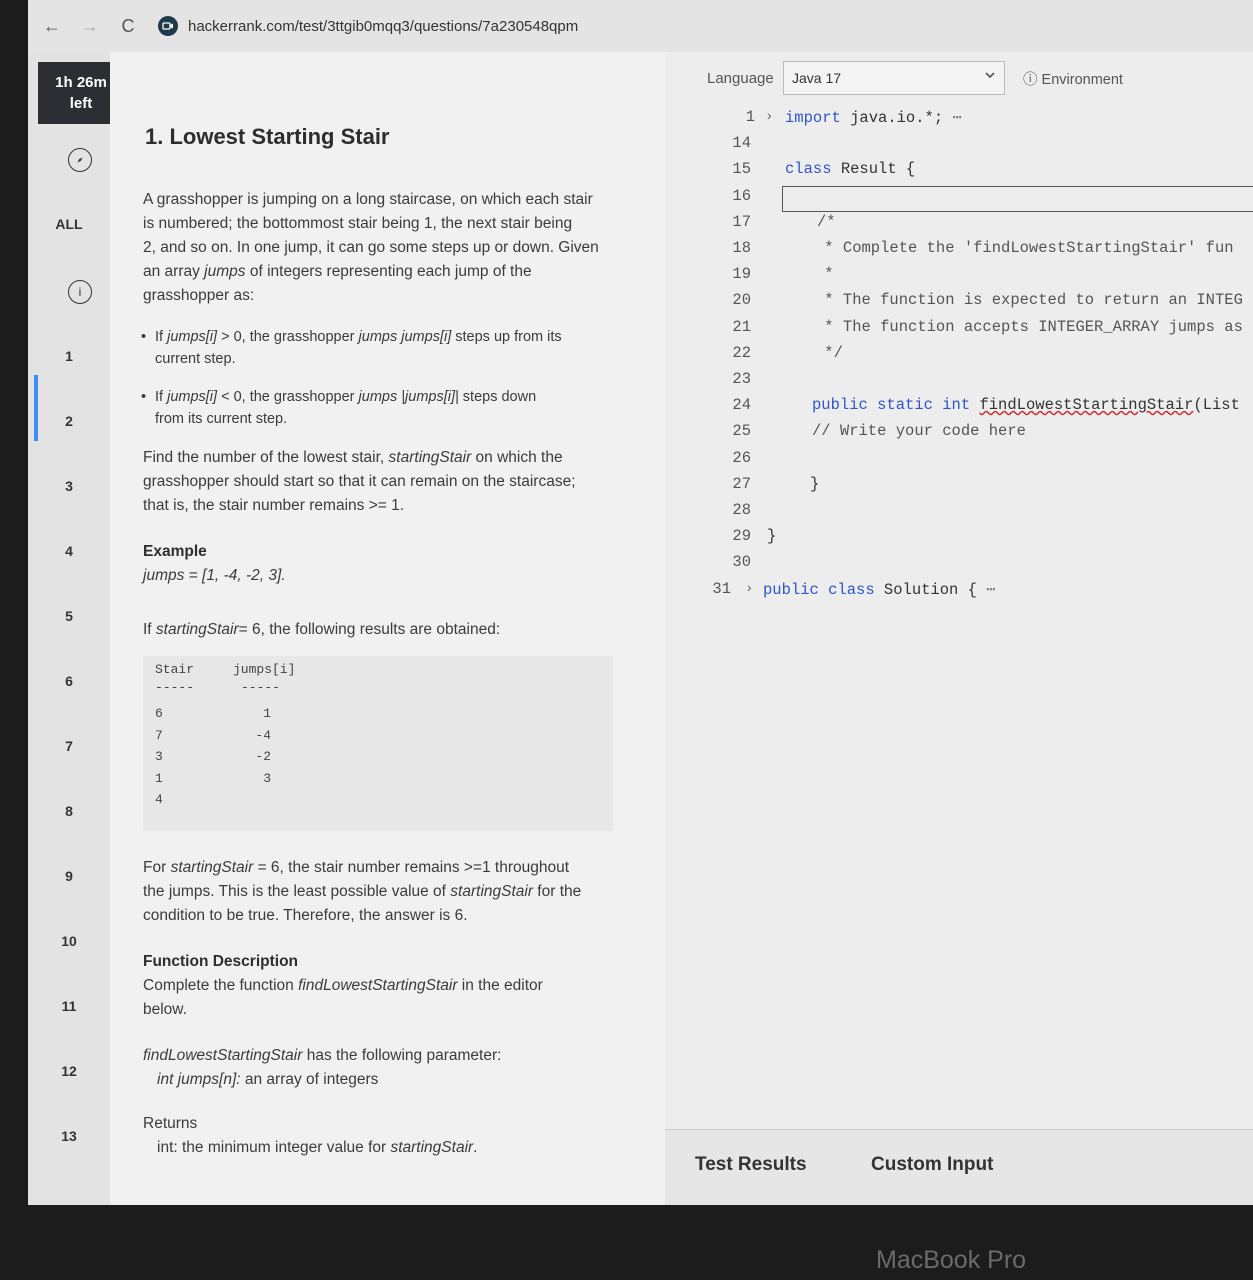 The image size is (1253, 1280). Describe the element at coordinates (268, 1079) in the screenshot. I see `parameter-line: int jumps[n]: an array of integers` at that location.